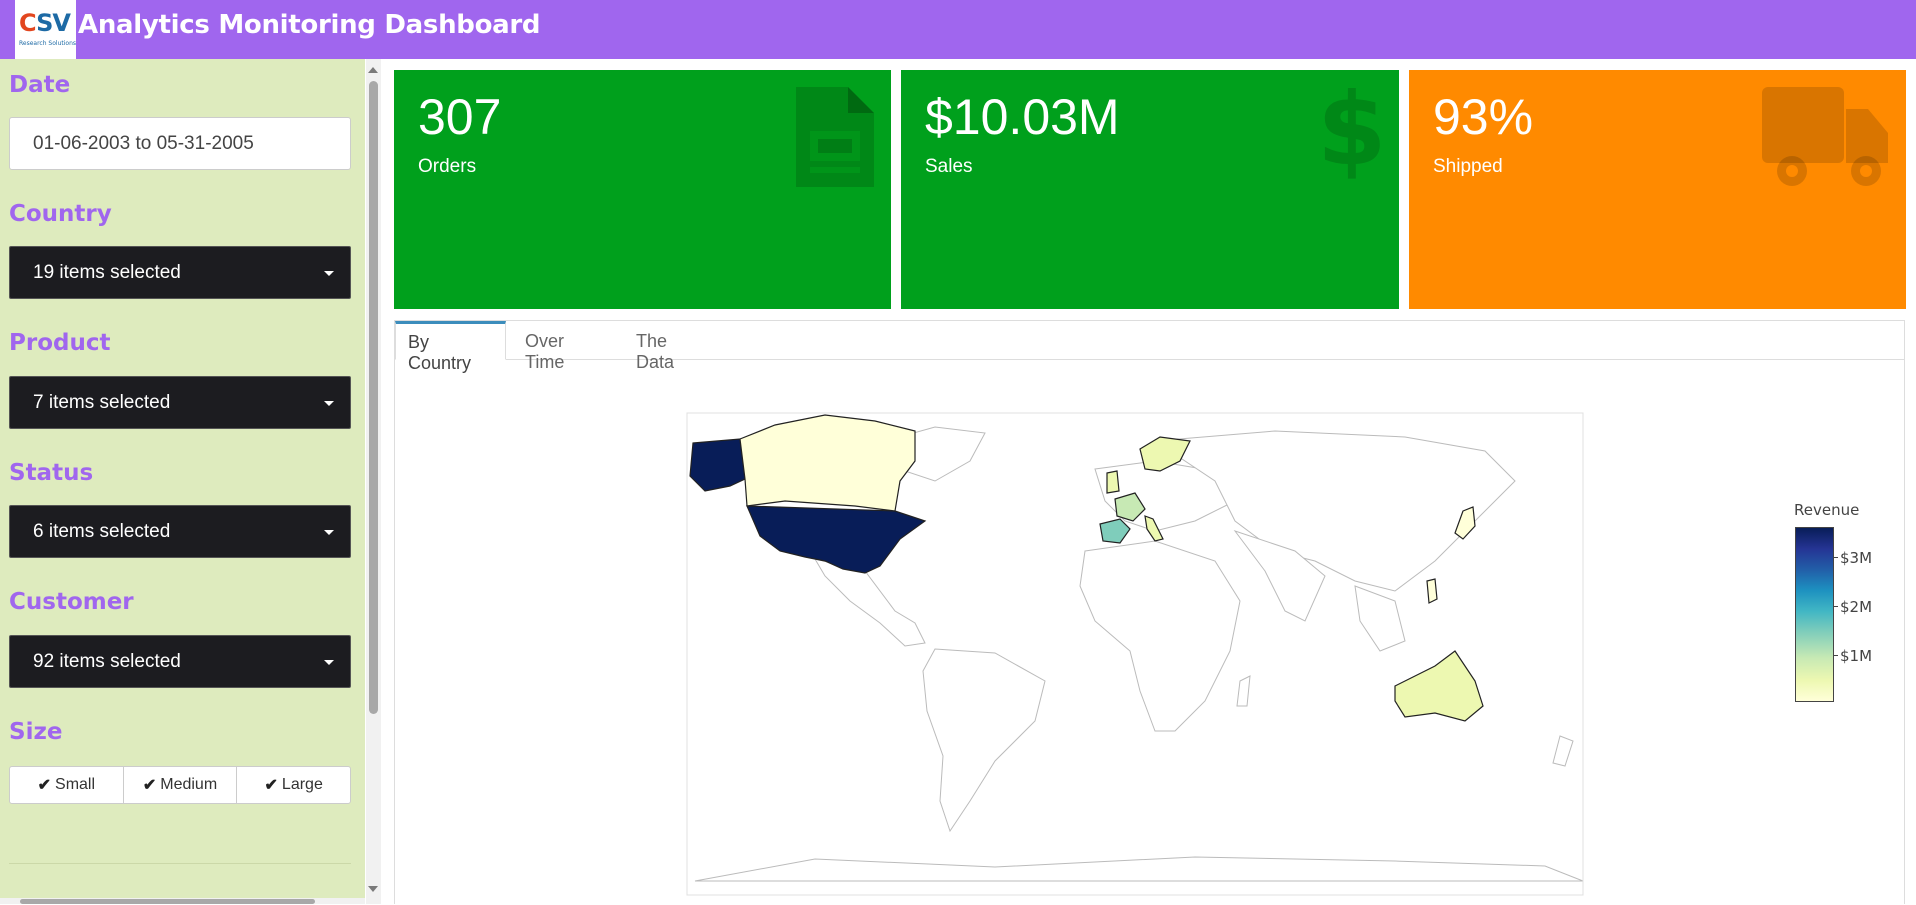 This screenshot has height=905, width=1916. What do you see at coordinates (67, 785) in the screenshot?
I see `size-small-button: ✔ Small` at bounding box center [67, 785].